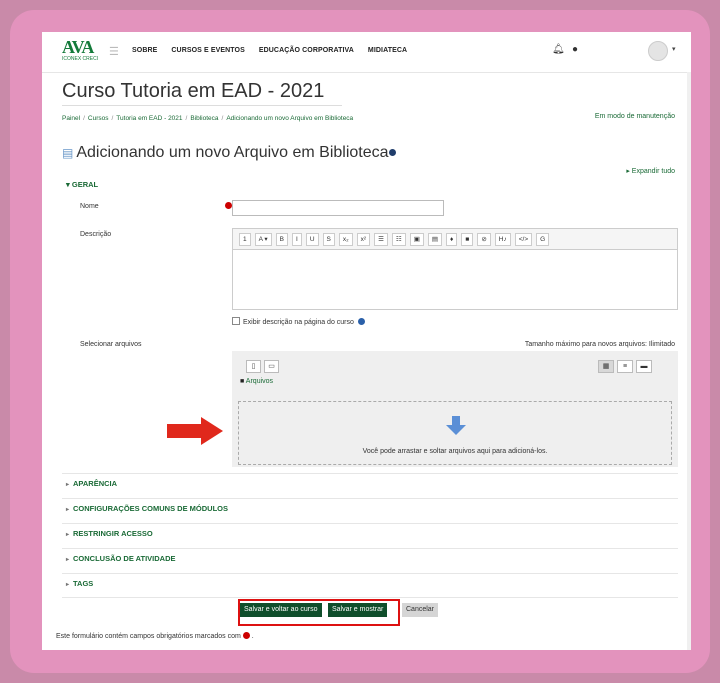 The image size is (720, 683). What do you see at coordinates (674, 49) in the screenshot?
I see `chevron-down-icon: ▾` at bounding box center [674, 49].